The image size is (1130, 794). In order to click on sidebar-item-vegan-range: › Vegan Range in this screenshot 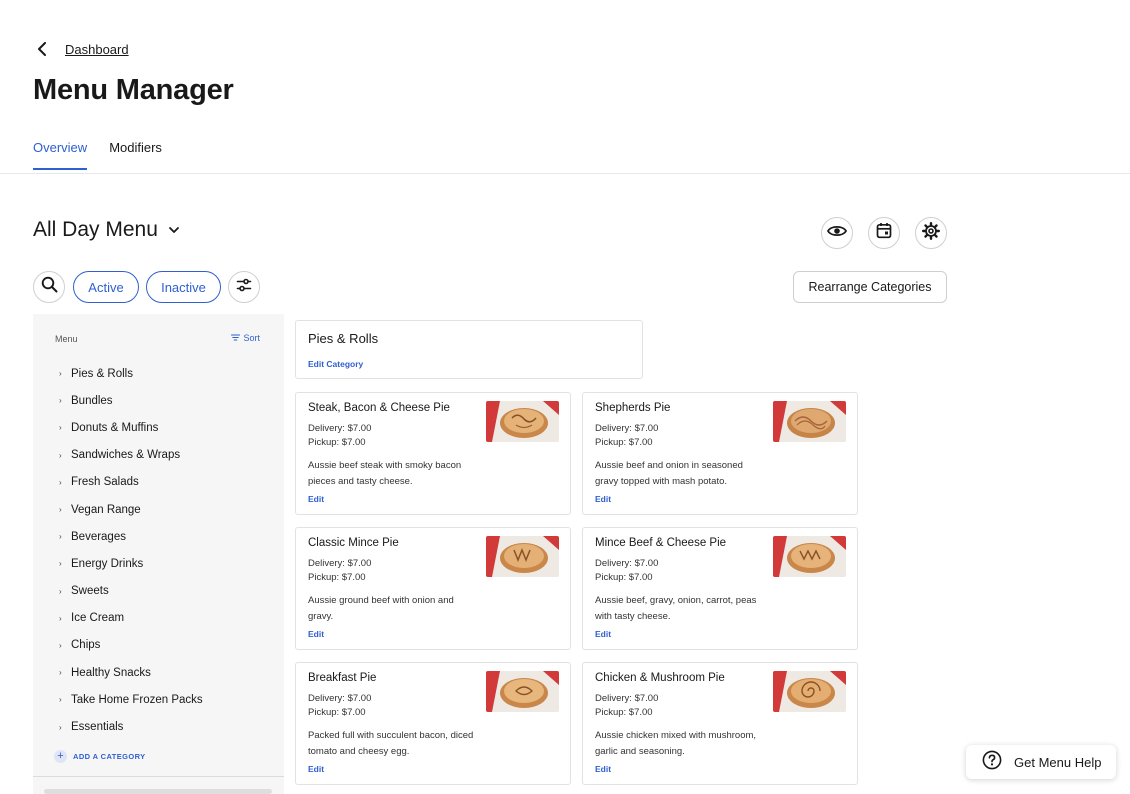, I will do `click(131, 509)`.